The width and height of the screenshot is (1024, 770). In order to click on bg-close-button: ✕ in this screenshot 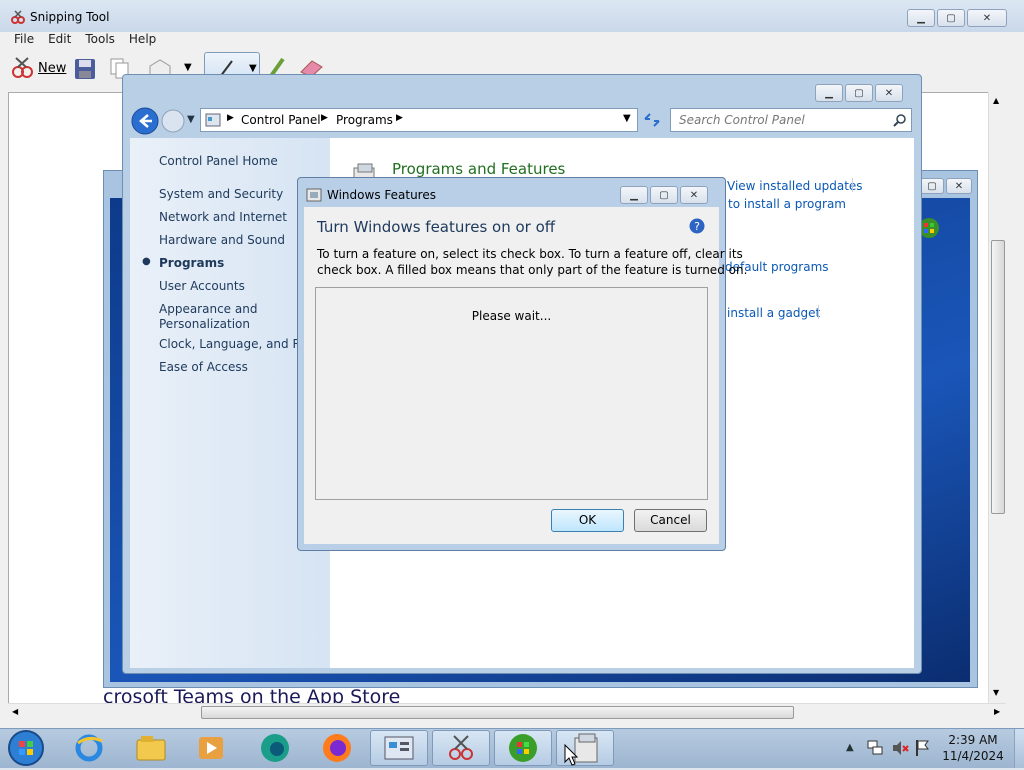, I will do `click(959, 186)`.